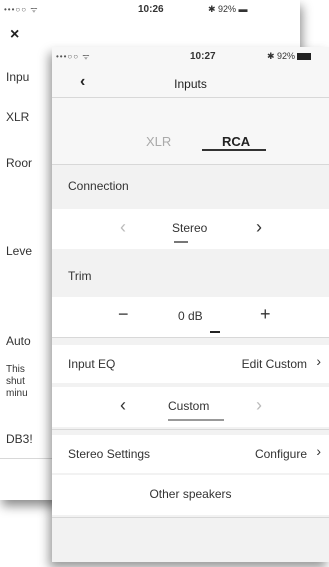 The image size is (329, 567). Describe the element at coordinates (30, 338) in the screenshot. I see `back-row-auto: Auto` at that location.